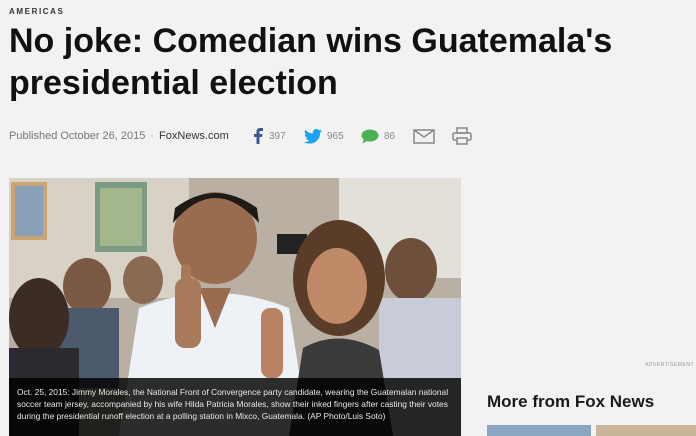 The height and width of the screenshot is (436, 696). I want to click on comment-icon, so click(370, 136).